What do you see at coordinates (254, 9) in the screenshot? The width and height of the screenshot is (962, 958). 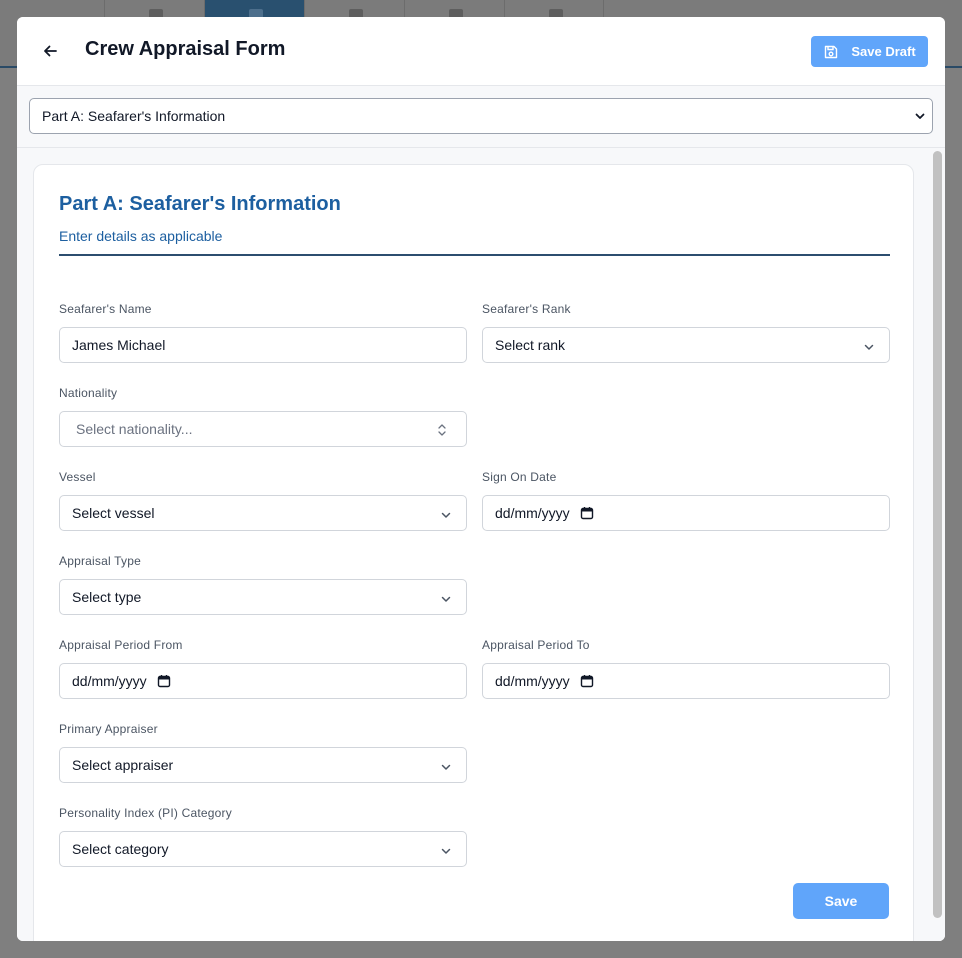 I see `background-tab-active` at bounding box center [254, 9].